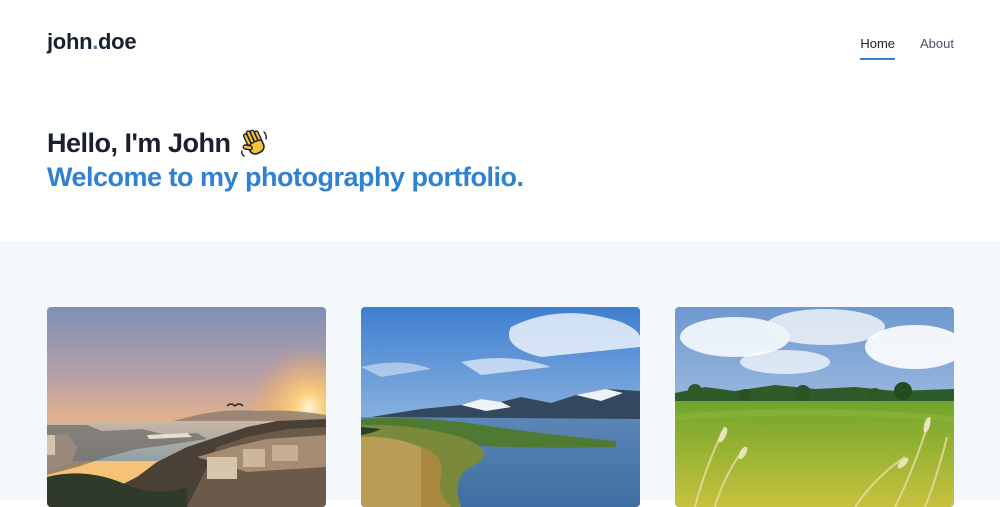  I want to click on green-meadow-photo, so click(814, 407).